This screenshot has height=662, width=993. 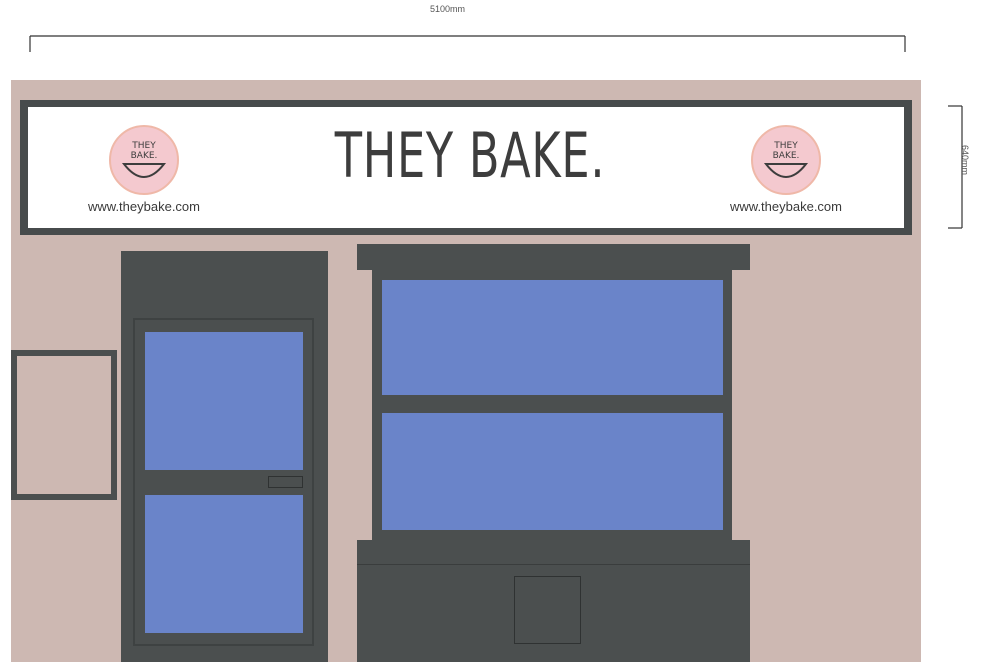 I want to click on window-glass-lower, so click(x=552, y=471).